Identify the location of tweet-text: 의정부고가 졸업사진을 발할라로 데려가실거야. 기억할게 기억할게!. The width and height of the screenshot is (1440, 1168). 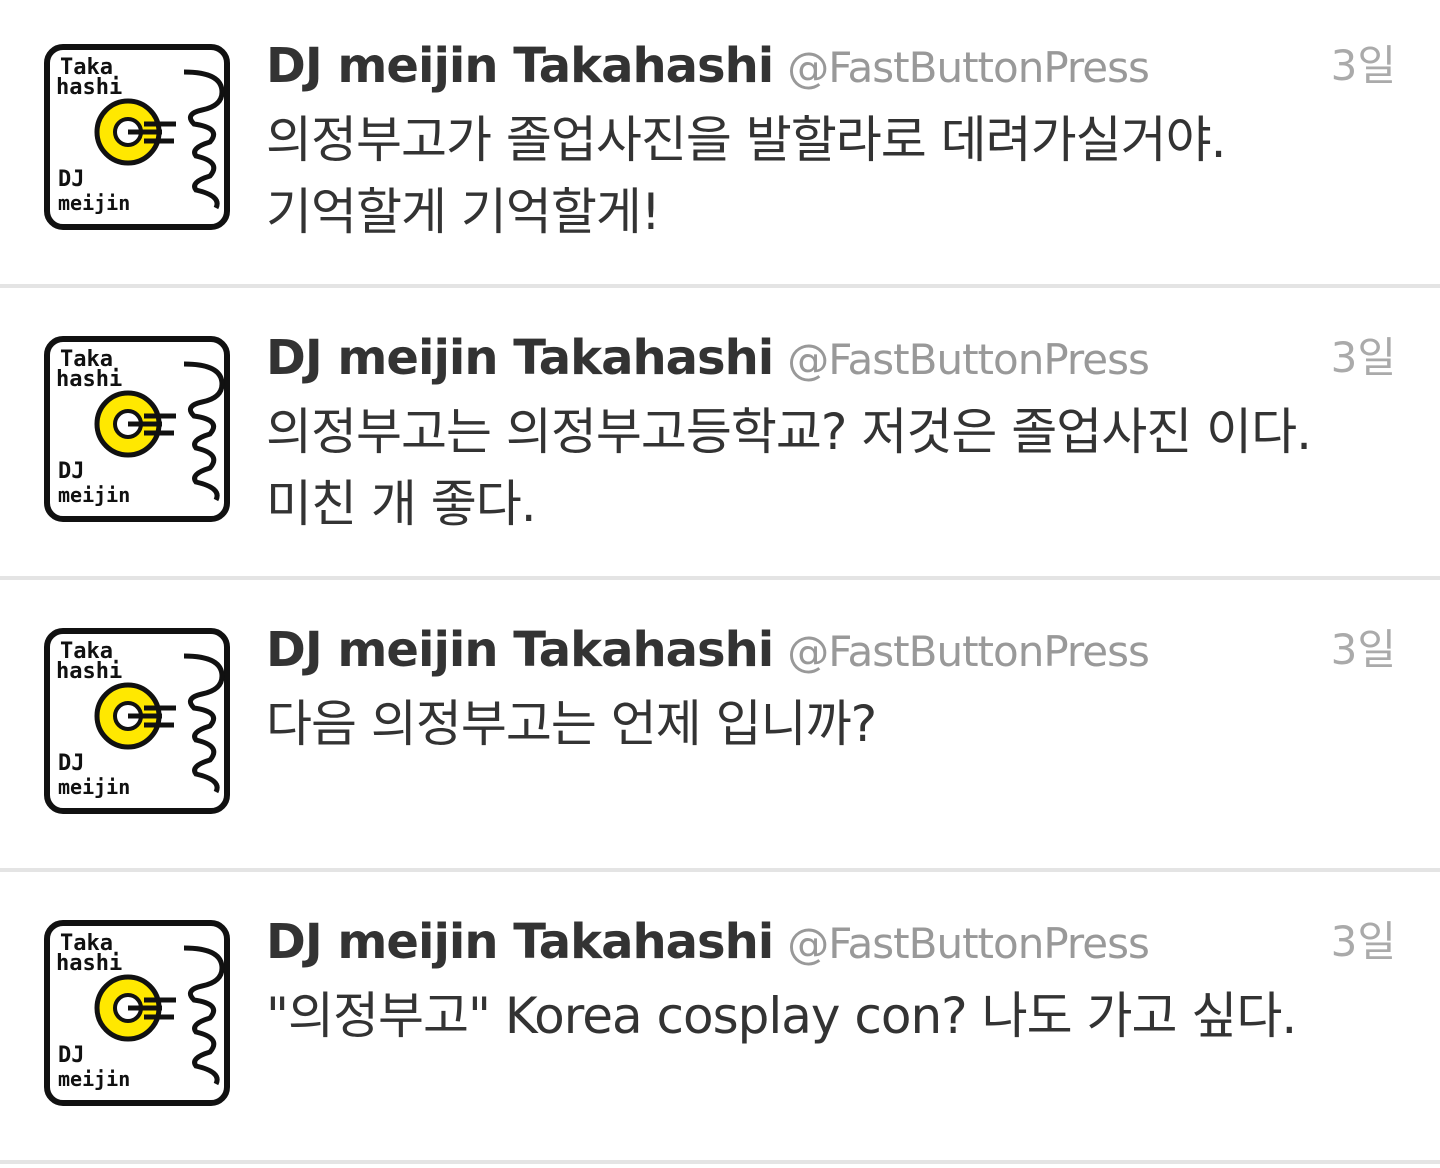
(746, 176).